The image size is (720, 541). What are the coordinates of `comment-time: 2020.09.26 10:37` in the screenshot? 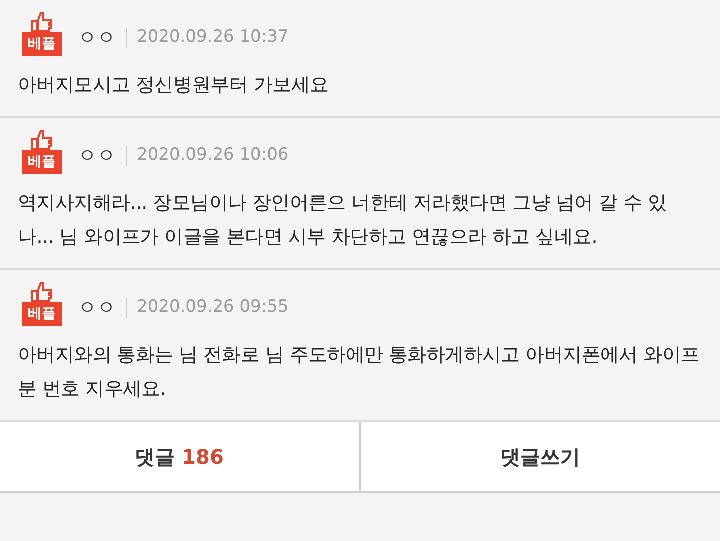 It's located at (213, 37).